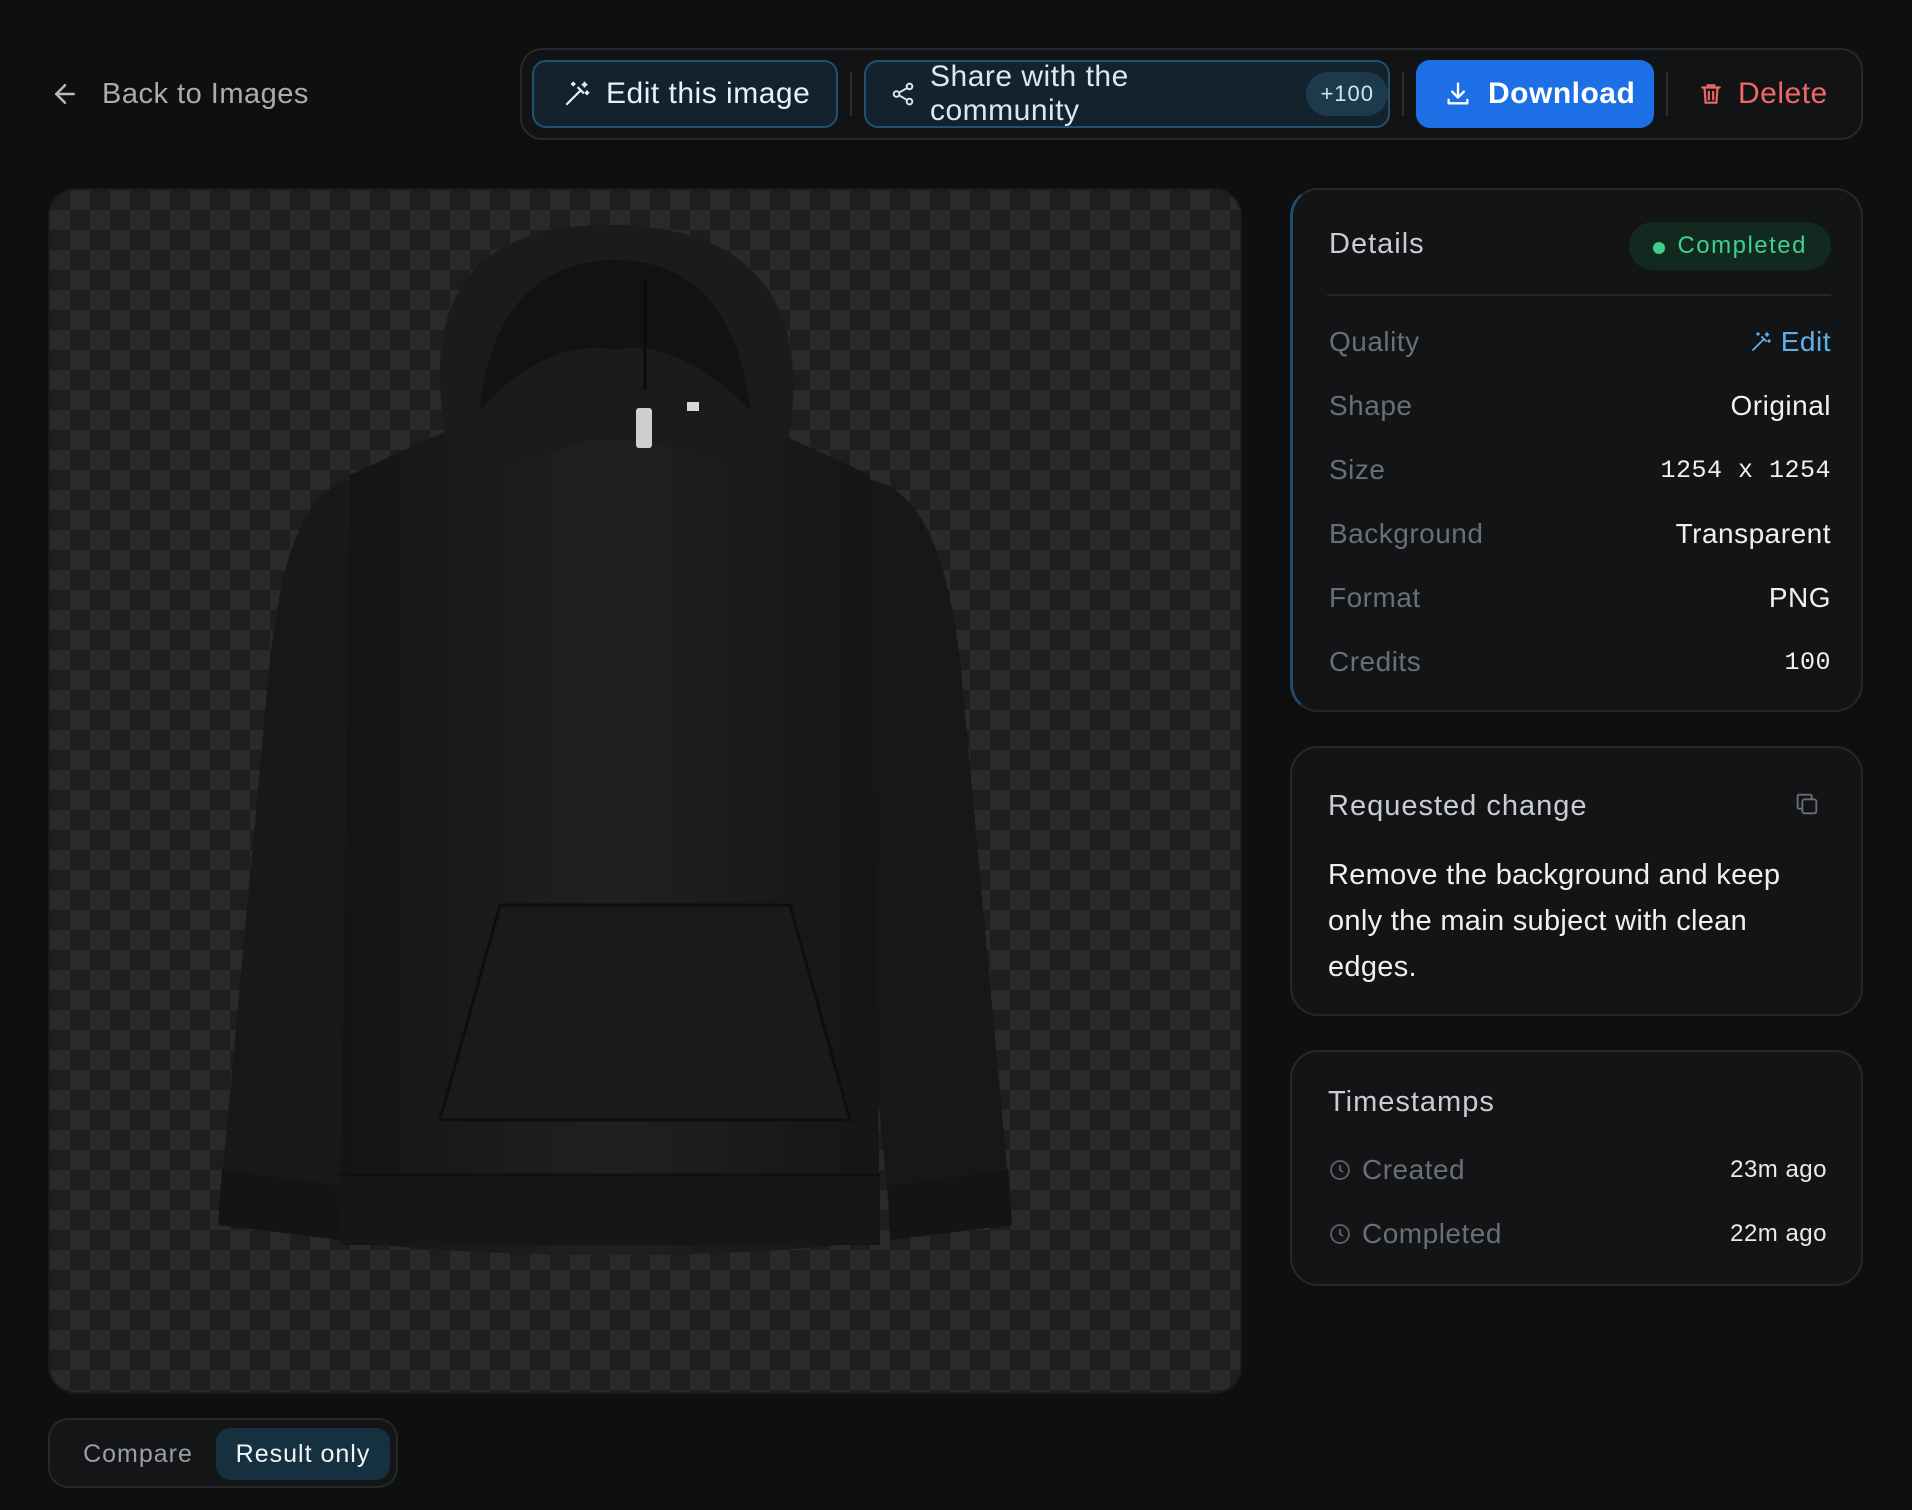 The image size is (1912, 1510). Describe the element at coordinates (1347, 94) in the screenshot. I see `credits-chip: +100` at that location.